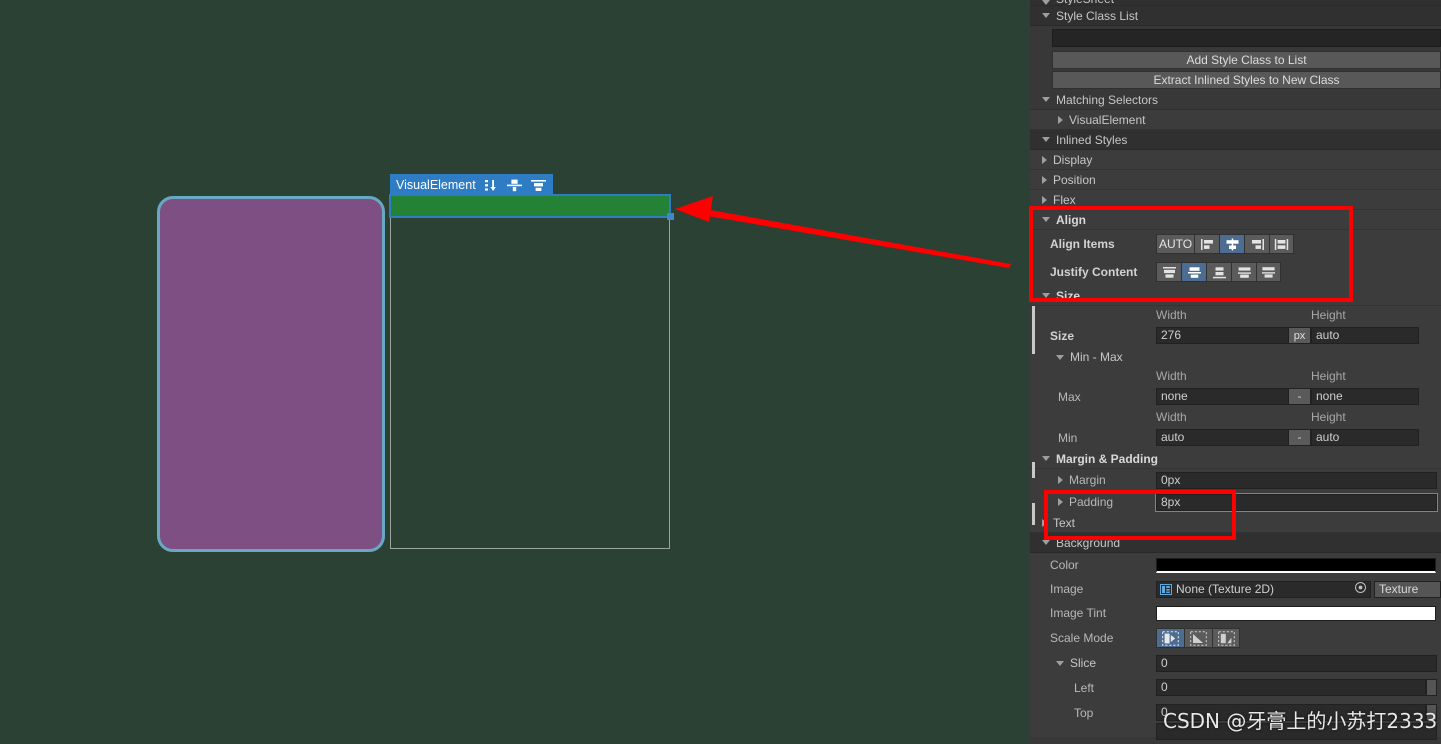  I want to click on visualelement-container, so click(530, 372).